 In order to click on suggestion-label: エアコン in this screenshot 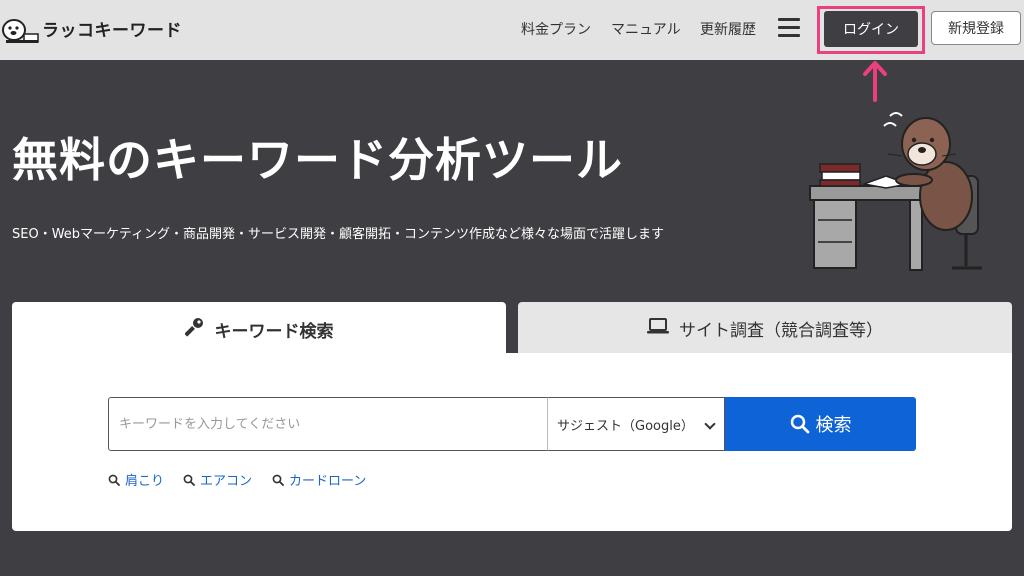, I will do `click(226, 481)`.